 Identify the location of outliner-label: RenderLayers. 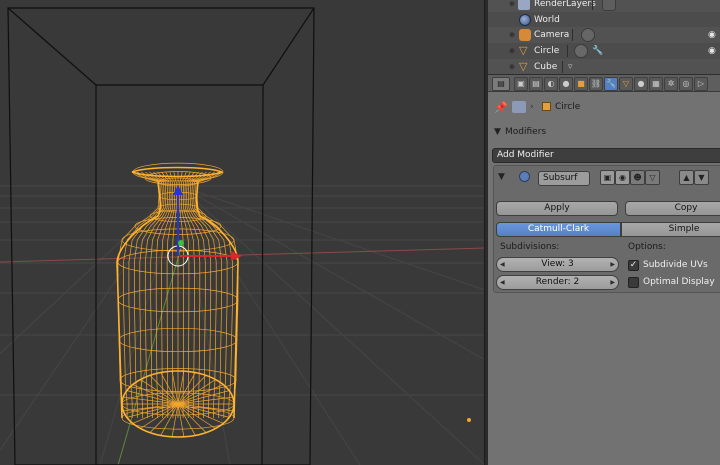
(565, 5).